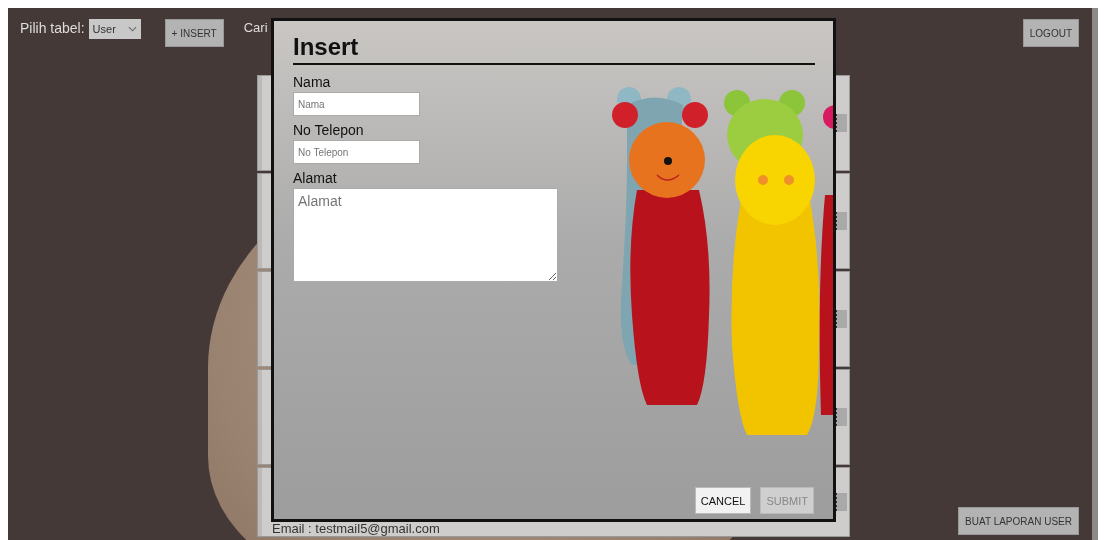 This screenshot has height=540, width=1104. What do you see at coordinates (723, 500) in the screenshot?
I see `dialog-button: CANCEL` at bounding box center [723, 500].